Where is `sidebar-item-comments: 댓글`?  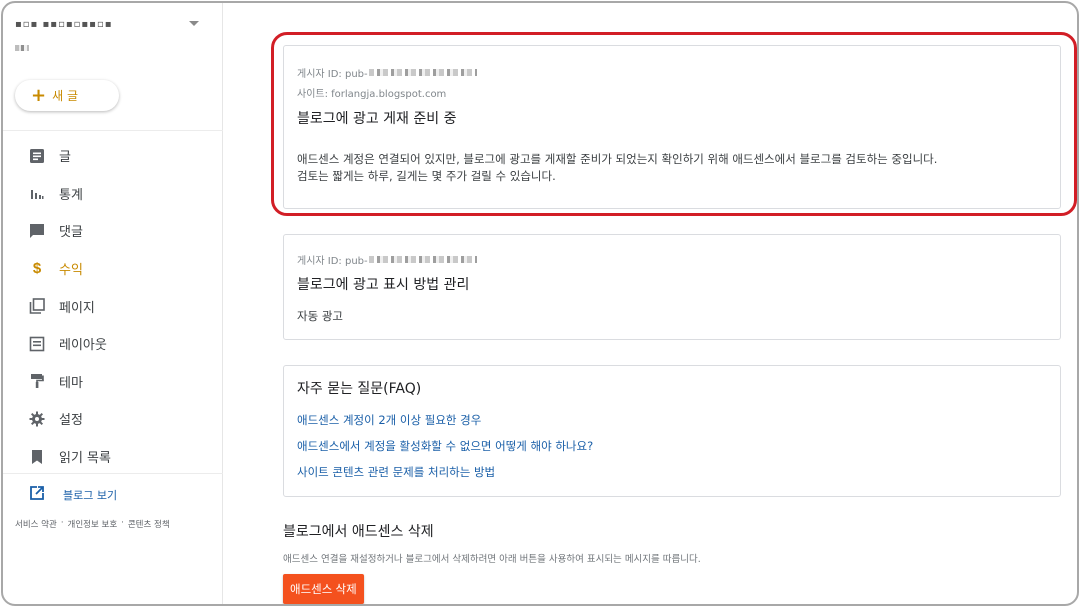 sidebar-item-comments: 댓글 is located at coordinates (112, 231).